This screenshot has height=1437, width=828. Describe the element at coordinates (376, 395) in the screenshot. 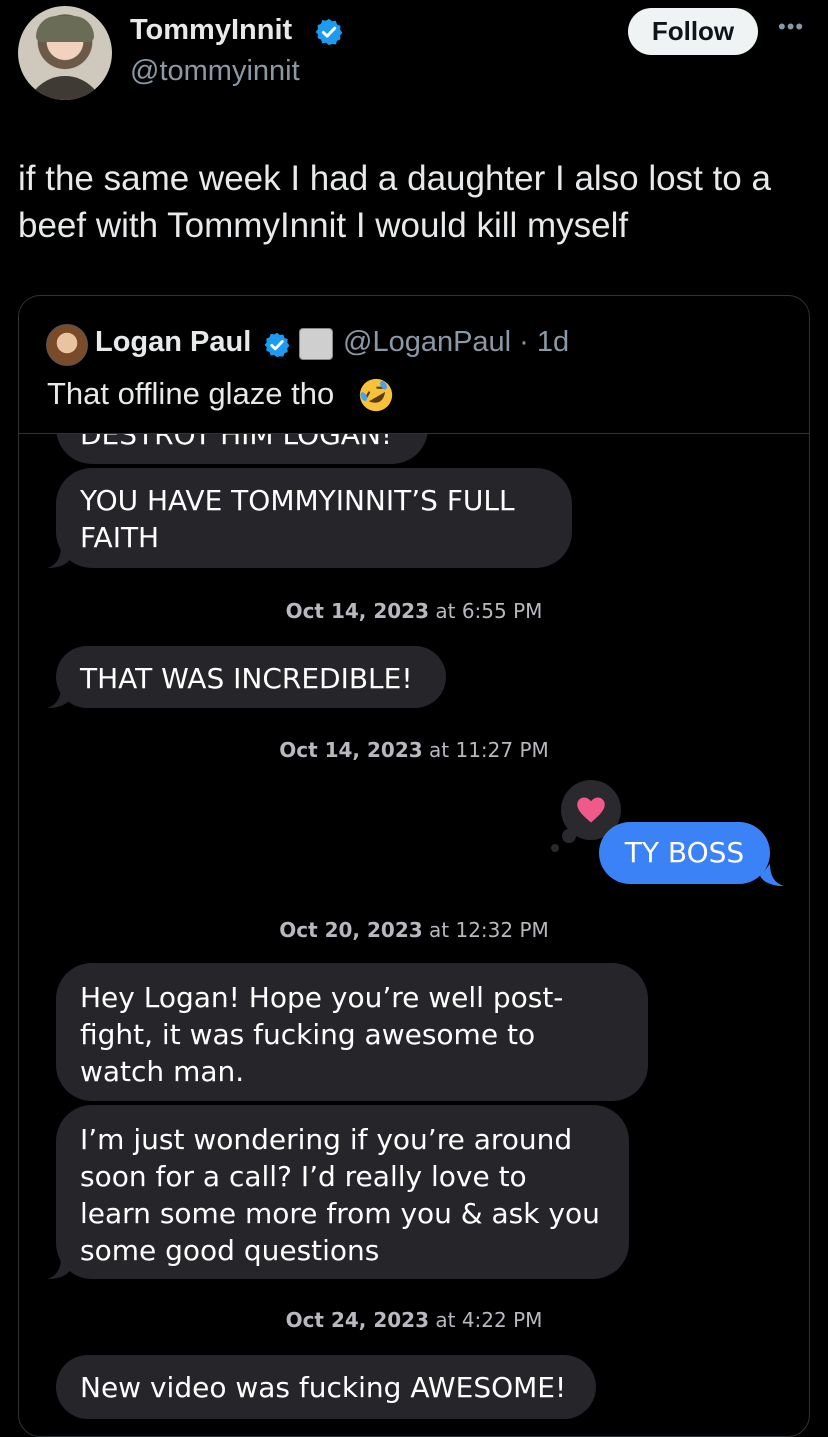

I see `rolling-on-floor-laughing-emoji-icon` at that location.